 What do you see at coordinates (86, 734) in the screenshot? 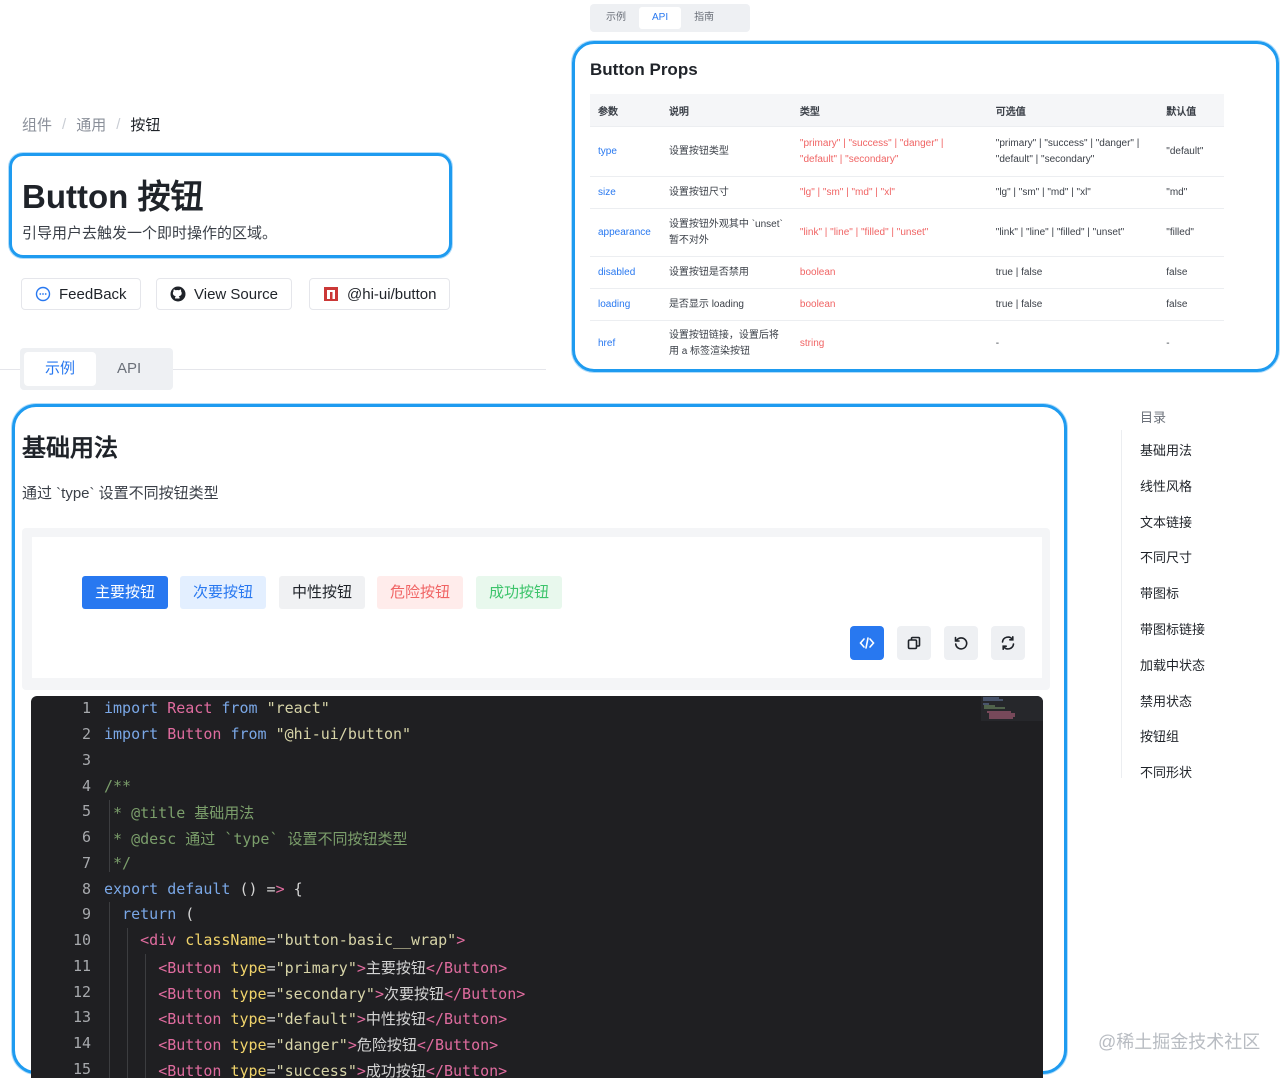
I see `line-number: 2` at bounding box center [86, 734].